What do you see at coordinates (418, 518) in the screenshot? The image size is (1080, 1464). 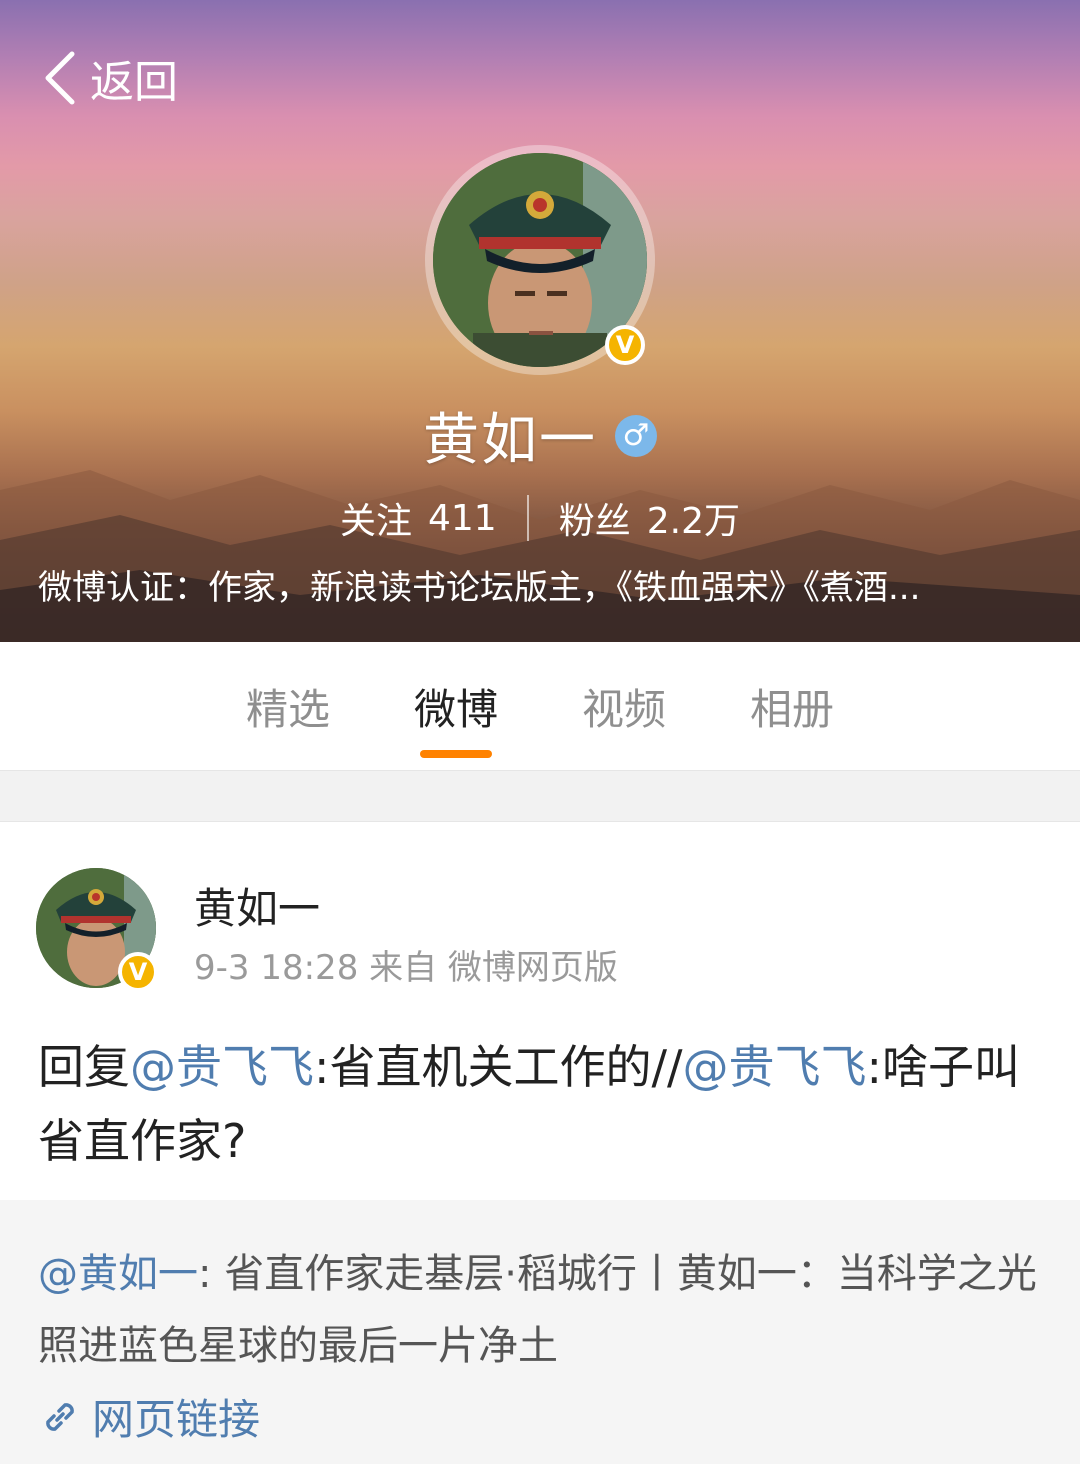 I see `following-stat: 关注 411` at bounding box center [418, 518].